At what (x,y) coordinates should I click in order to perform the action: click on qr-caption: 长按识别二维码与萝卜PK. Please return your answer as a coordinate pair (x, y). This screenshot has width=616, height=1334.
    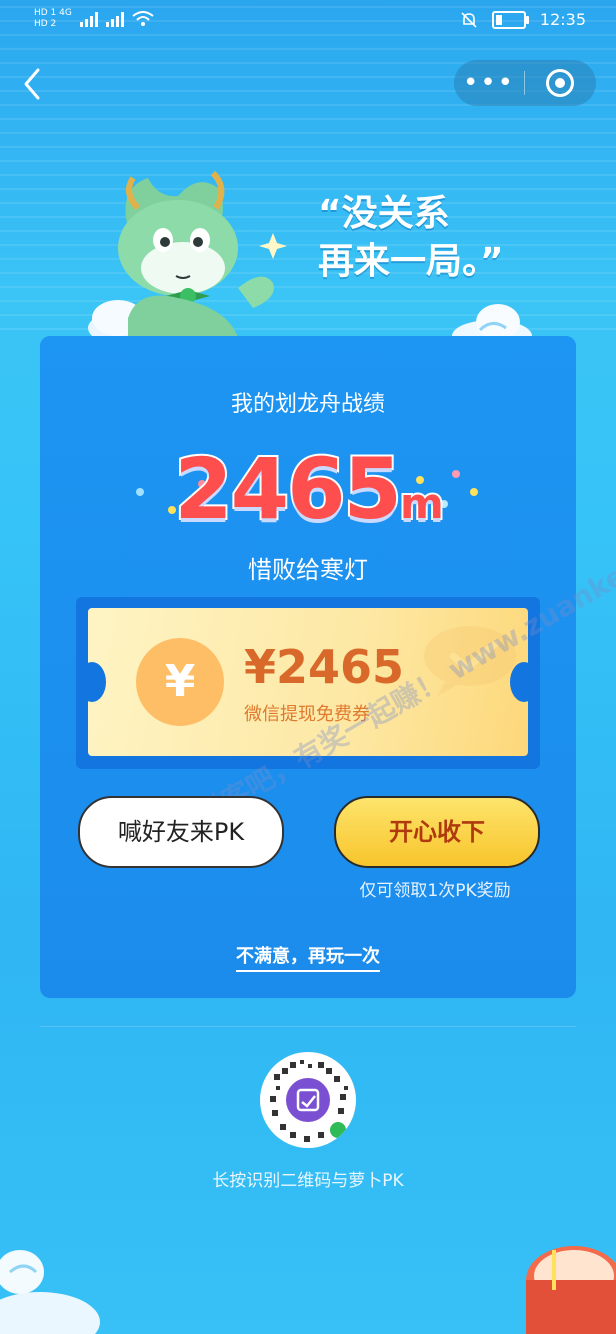
    Looking at the image, I should click on (308, 1181).